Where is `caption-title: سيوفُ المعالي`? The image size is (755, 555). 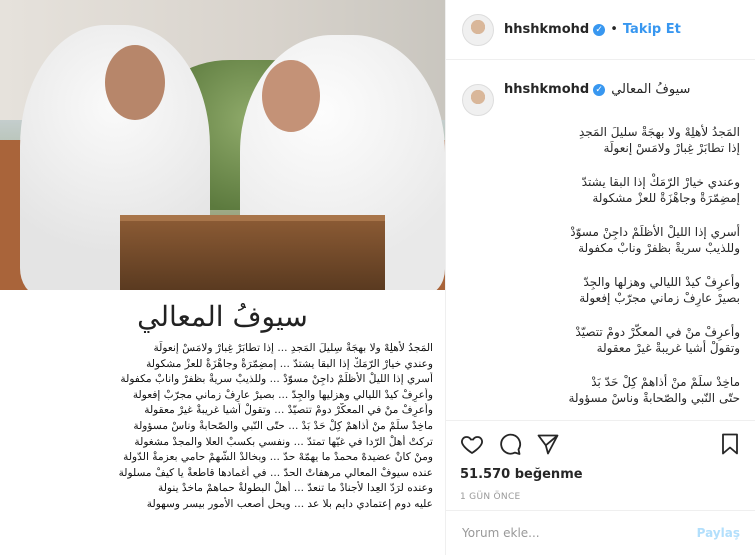
caption-title: سيوفُ المعالي is located at coordinates (651, 89).